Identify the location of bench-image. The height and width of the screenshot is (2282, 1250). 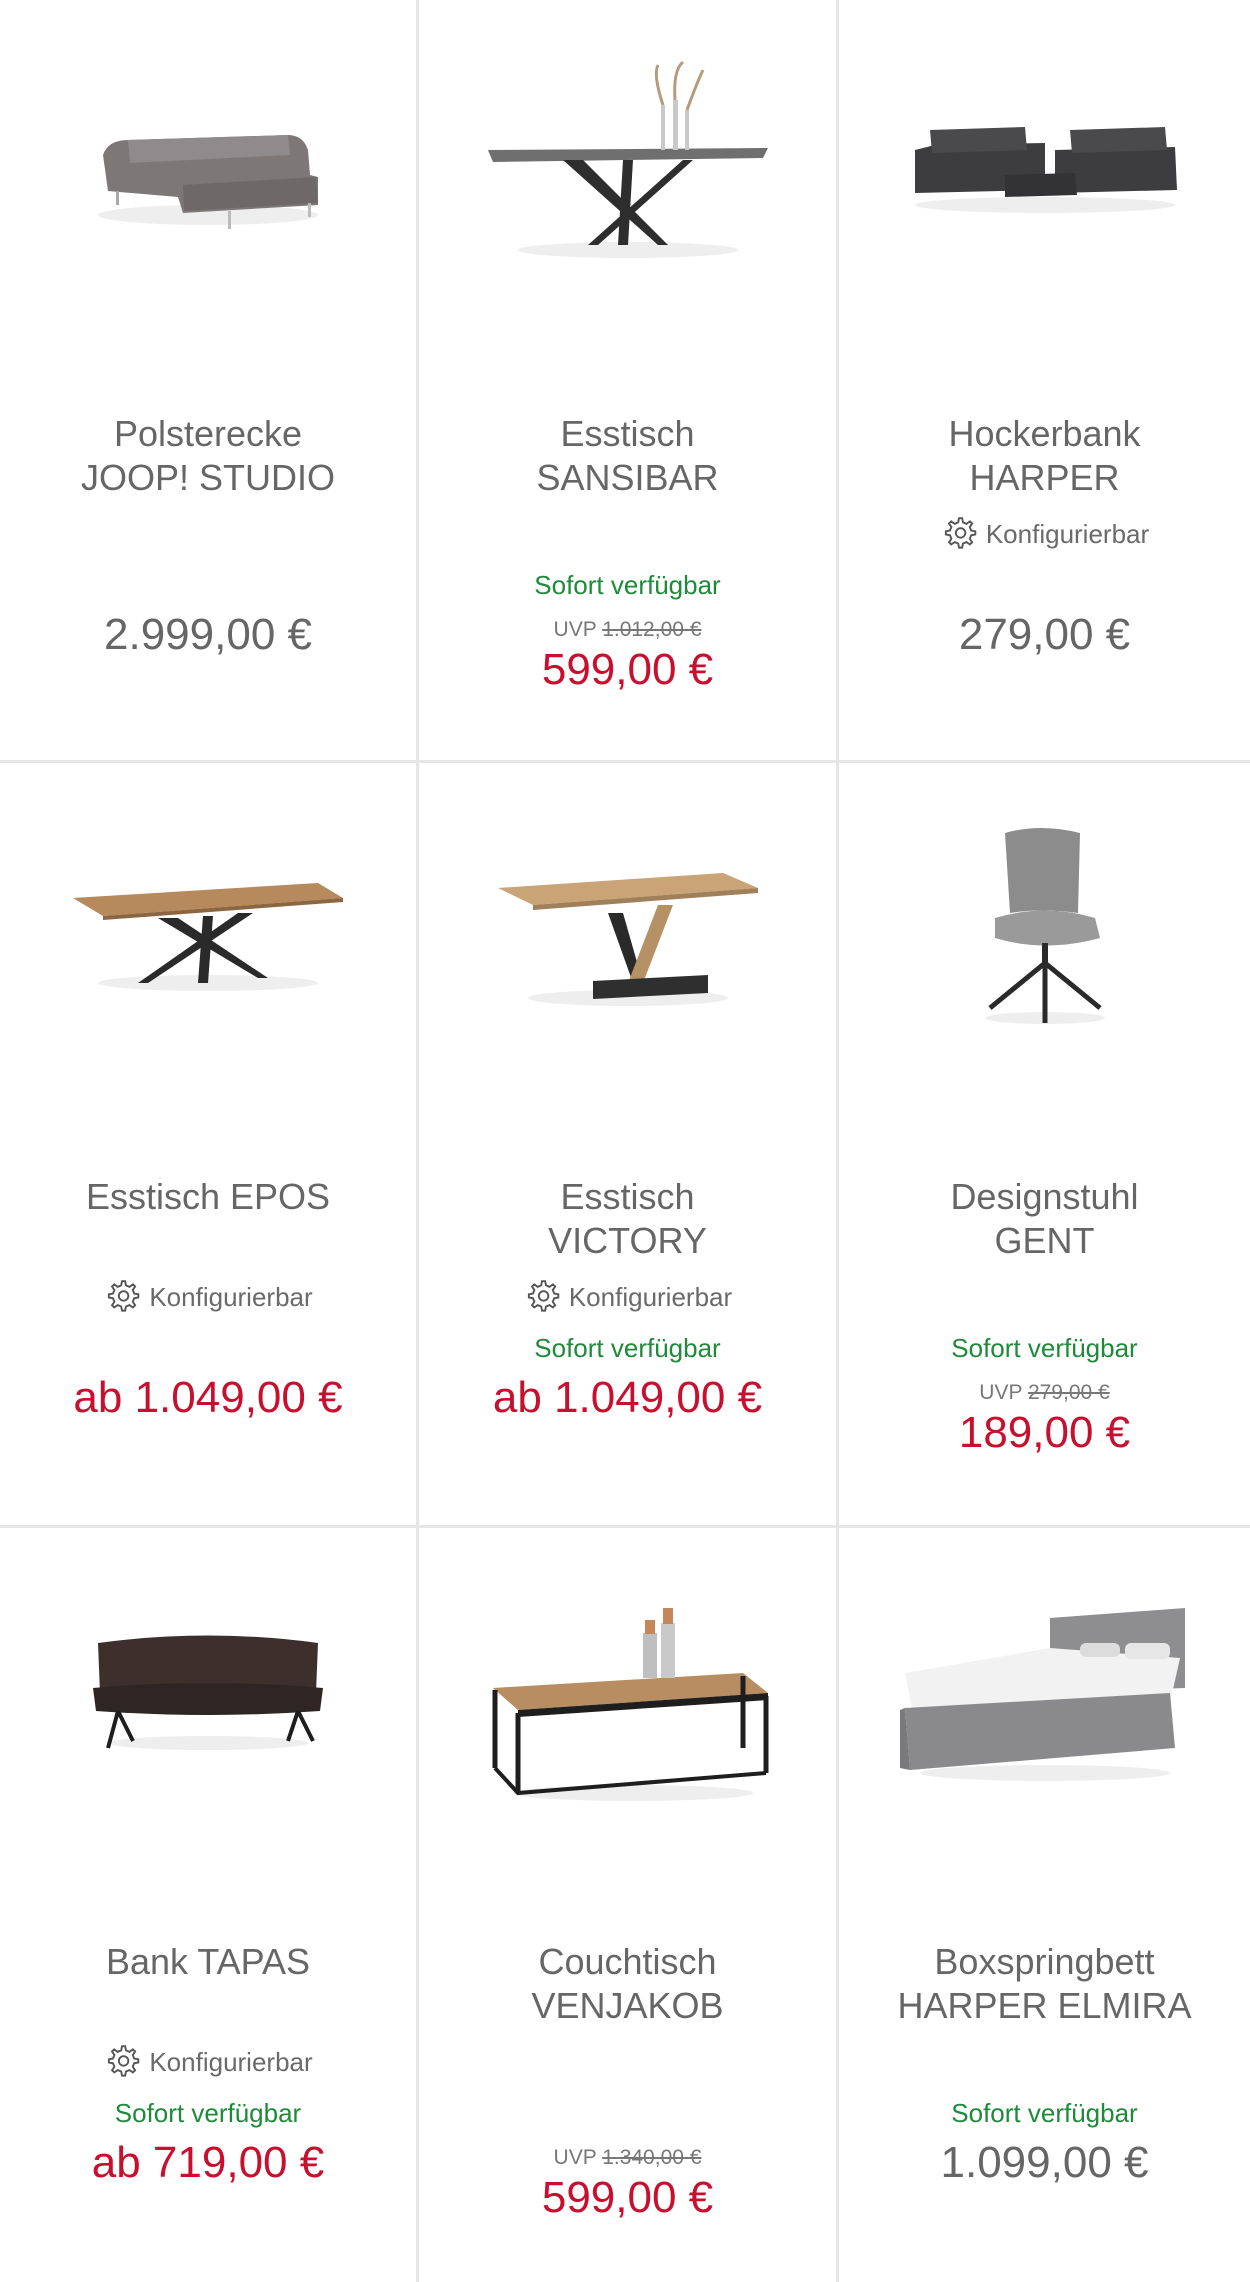
(208, 1692).